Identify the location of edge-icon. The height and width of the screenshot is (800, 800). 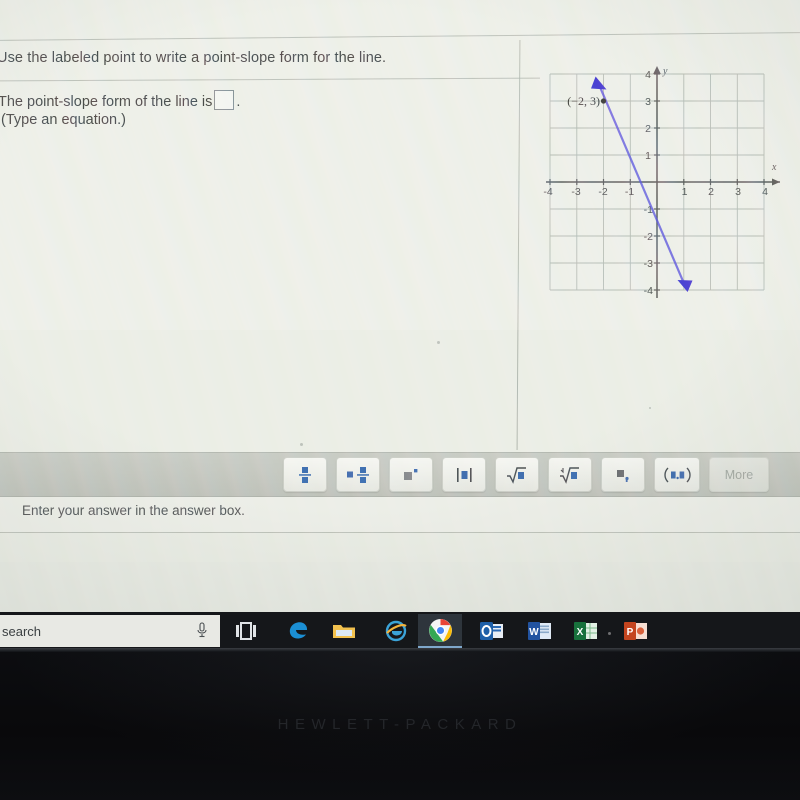
(298, 631).